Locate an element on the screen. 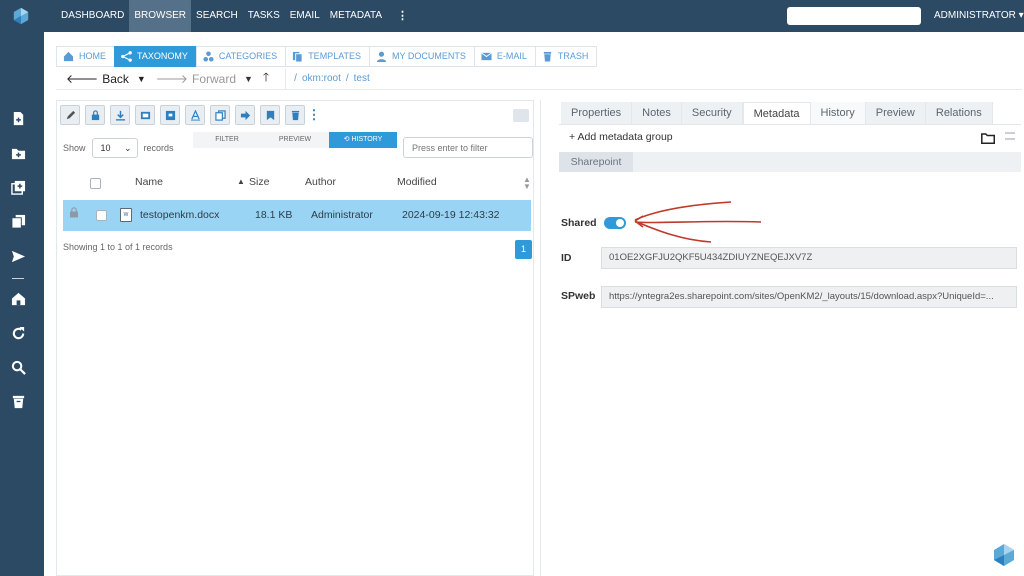  more-actions-icon: ⋮ is located at coordinates (314, 115).